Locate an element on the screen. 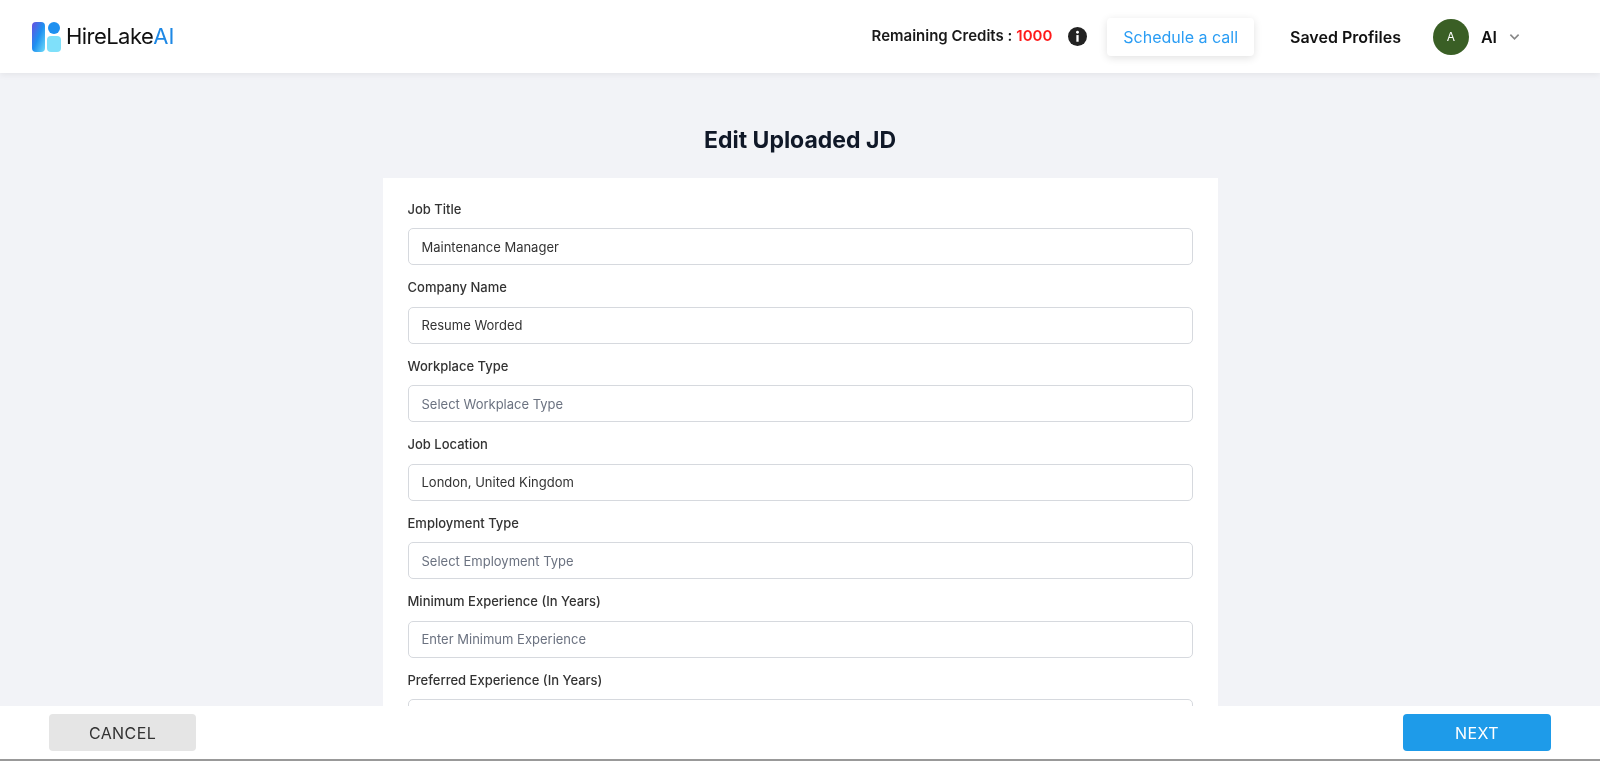 This screenshot has height=761, width=1600. field-label: Minimum Experience (In Years) is located at coordinates (504, 601).